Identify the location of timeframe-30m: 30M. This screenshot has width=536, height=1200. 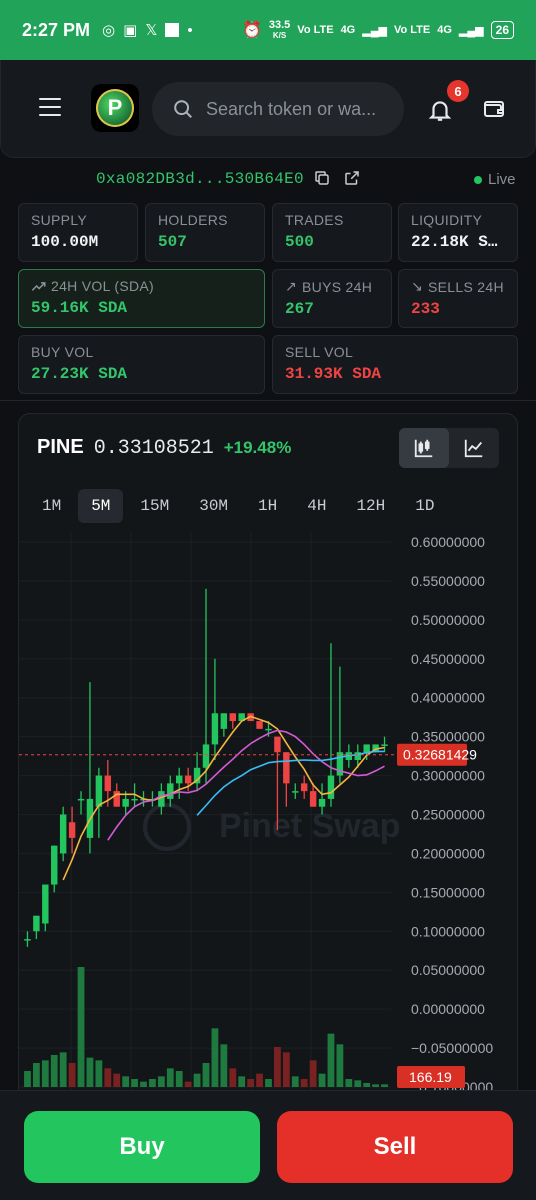
(213, 506).